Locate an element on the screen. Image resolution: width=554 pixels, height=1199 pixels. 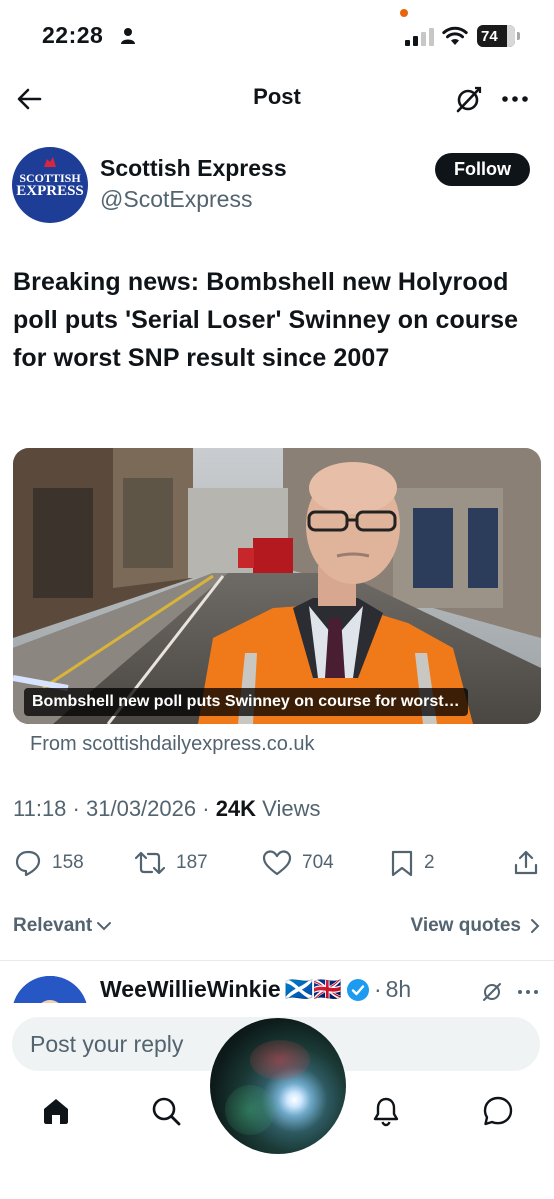
reply-author-flags: 🏴󠁧󠁢󠁳󠁣󠁴󠁿🇬🇧 is located at coordinates (313, 989).